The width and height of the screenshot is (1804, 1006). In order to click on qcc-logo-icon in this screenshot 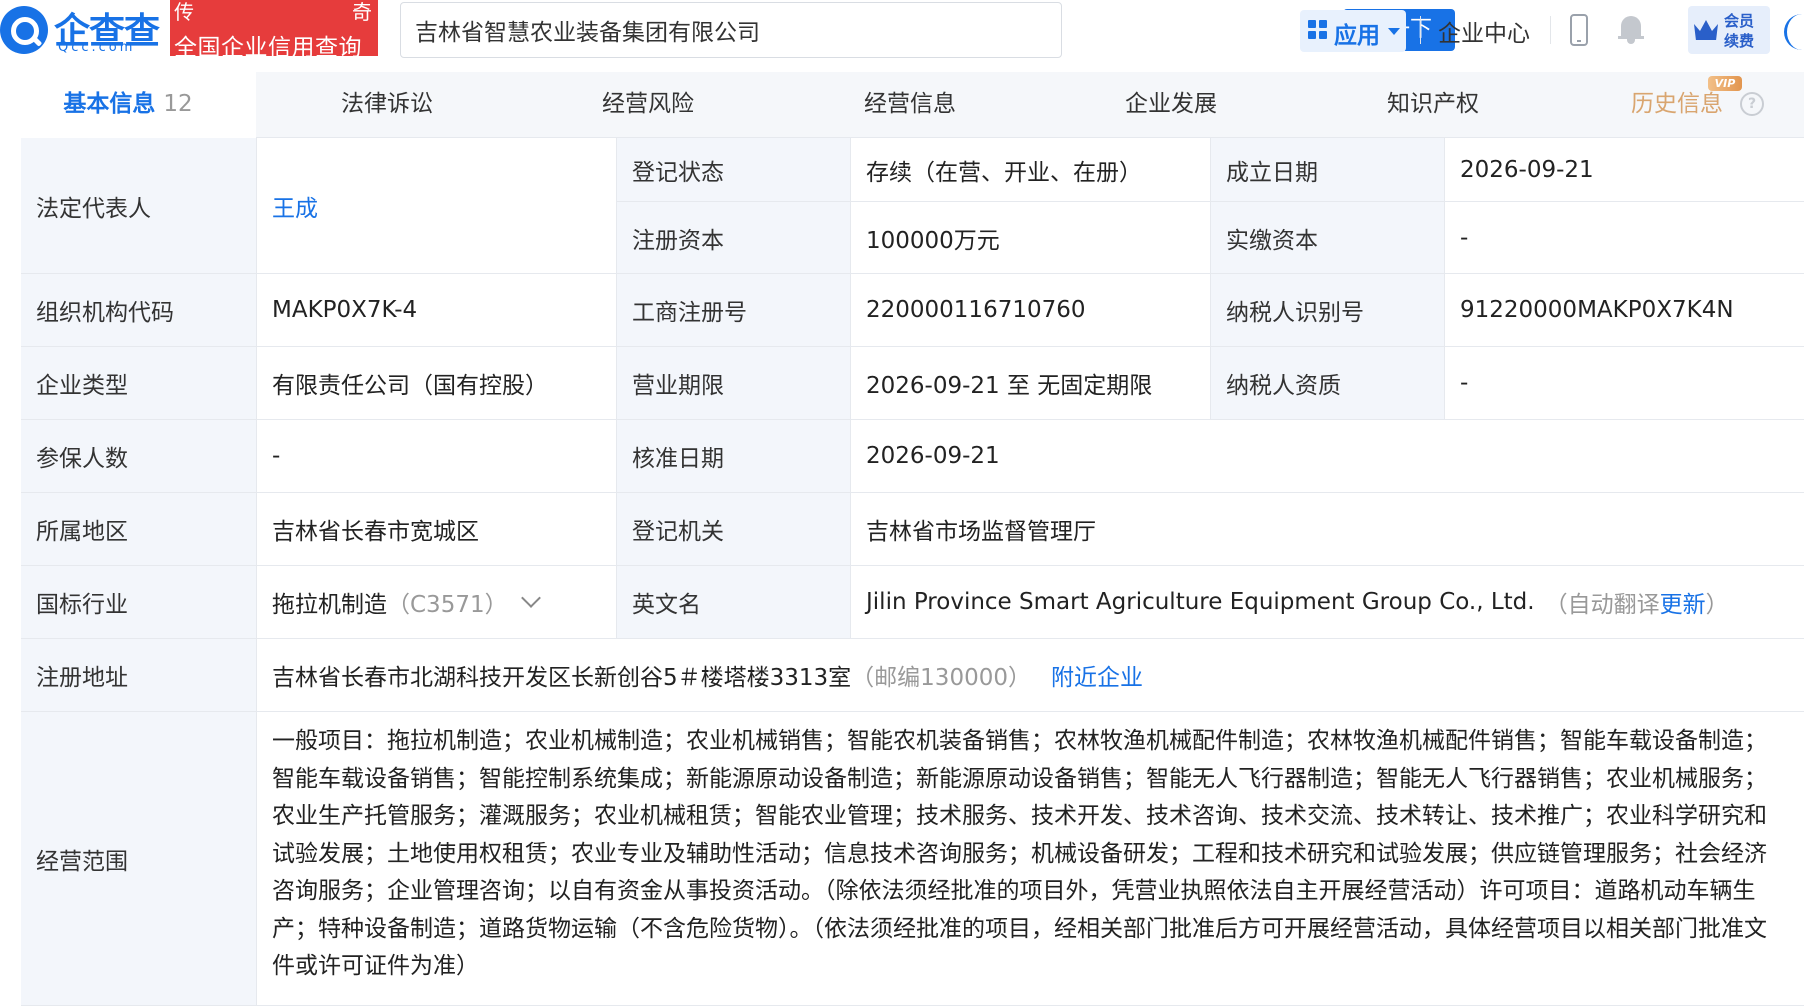, I will do `click(24, 30)`.